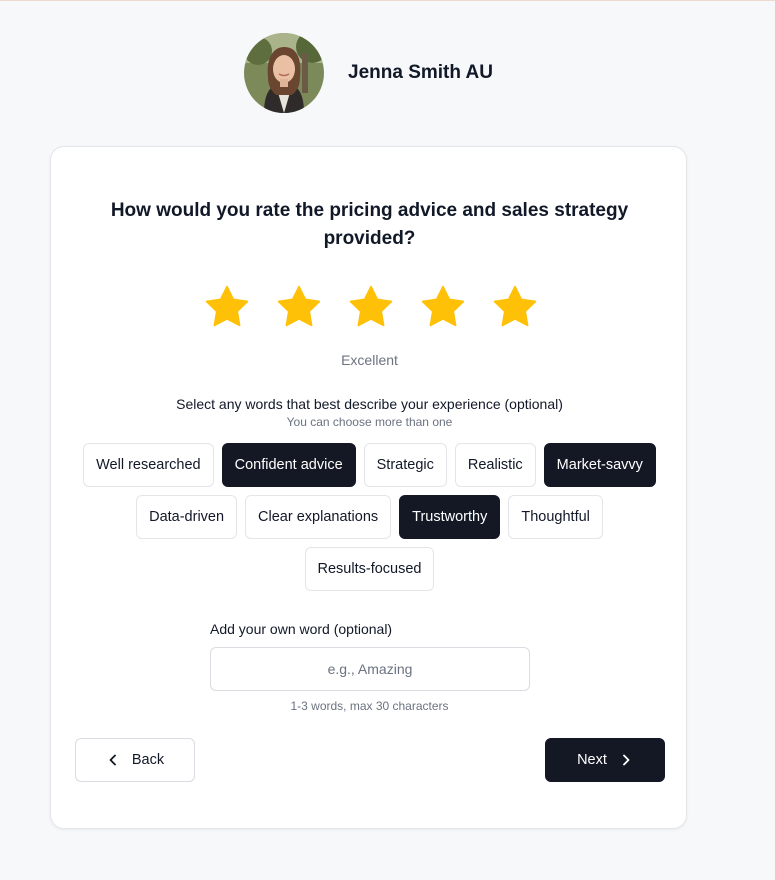 Image resolution: width=775 pixels, height=880 pixels. What do you see at coordinates (370, 669) in the screenshot?
I see `own-word-input` at bounding box center [370, 669].